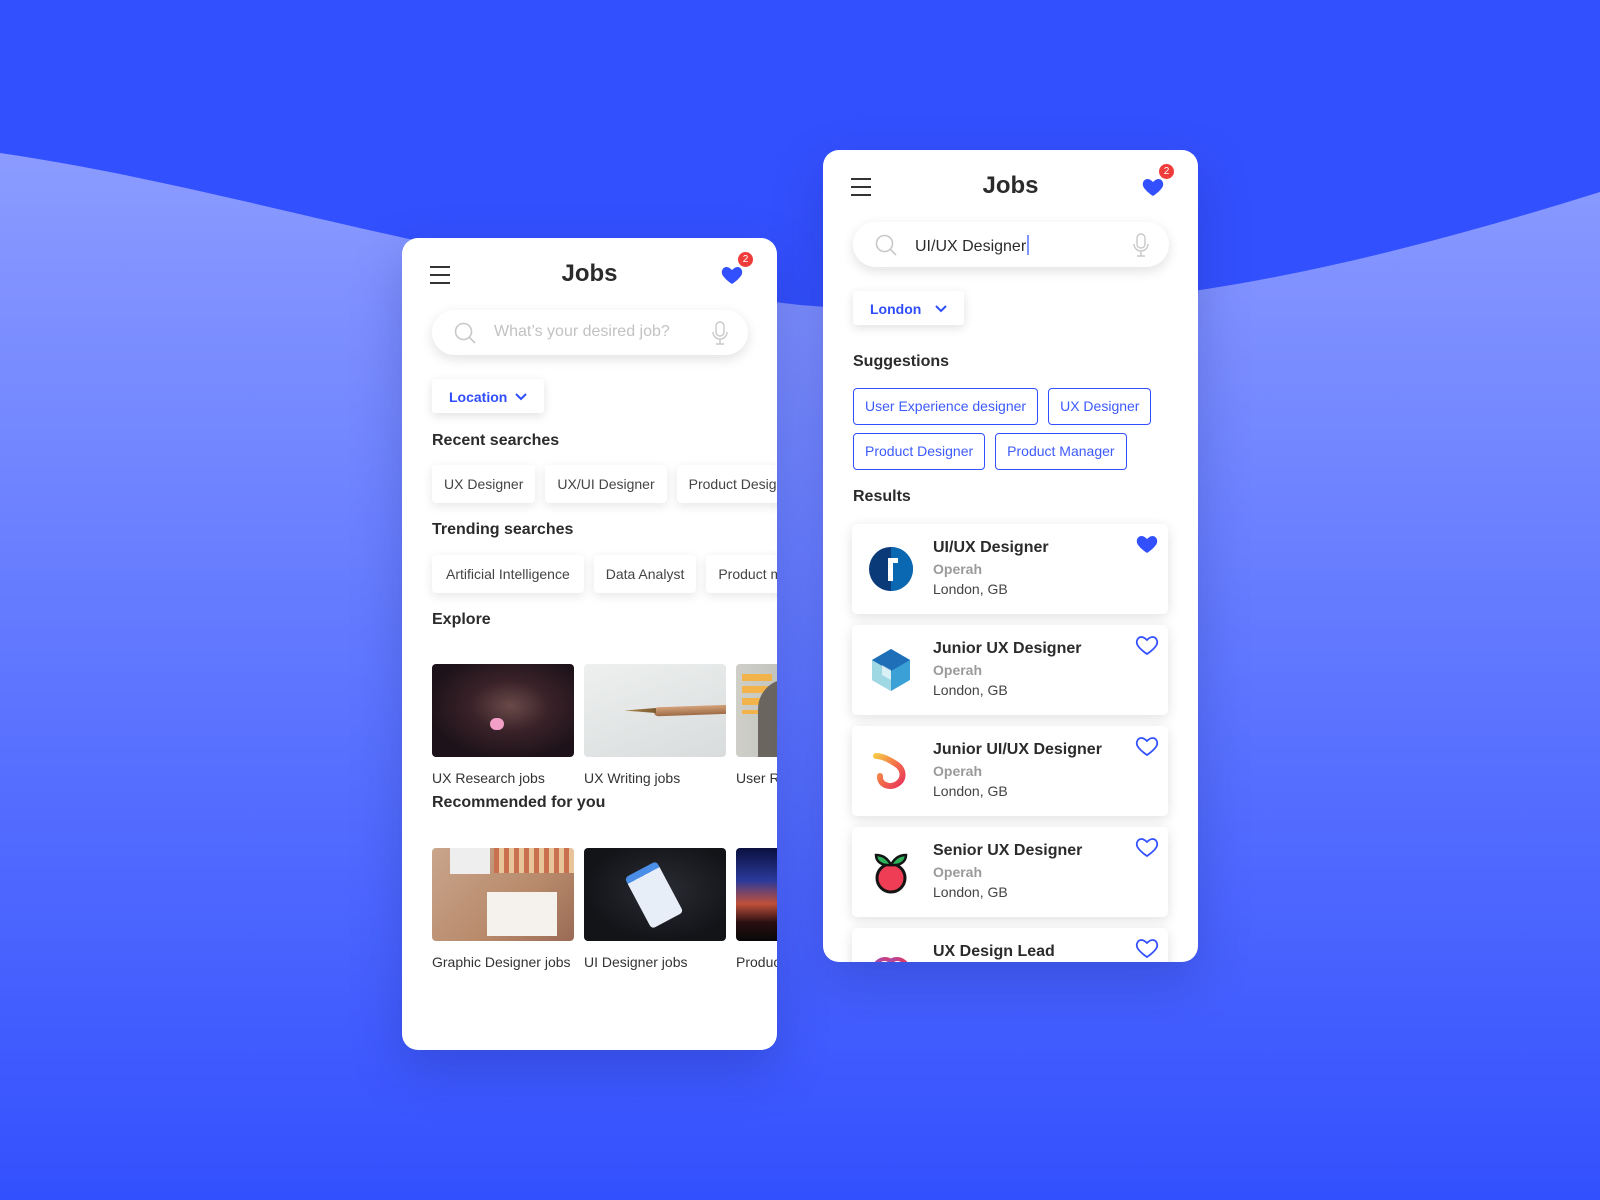 This screenshot has height=1200, width=1600. Describe the element at coordinates (1010, 569) in the screenshot. I see `job-result-card: UI/UX Designer Operah London, GB` at that location.